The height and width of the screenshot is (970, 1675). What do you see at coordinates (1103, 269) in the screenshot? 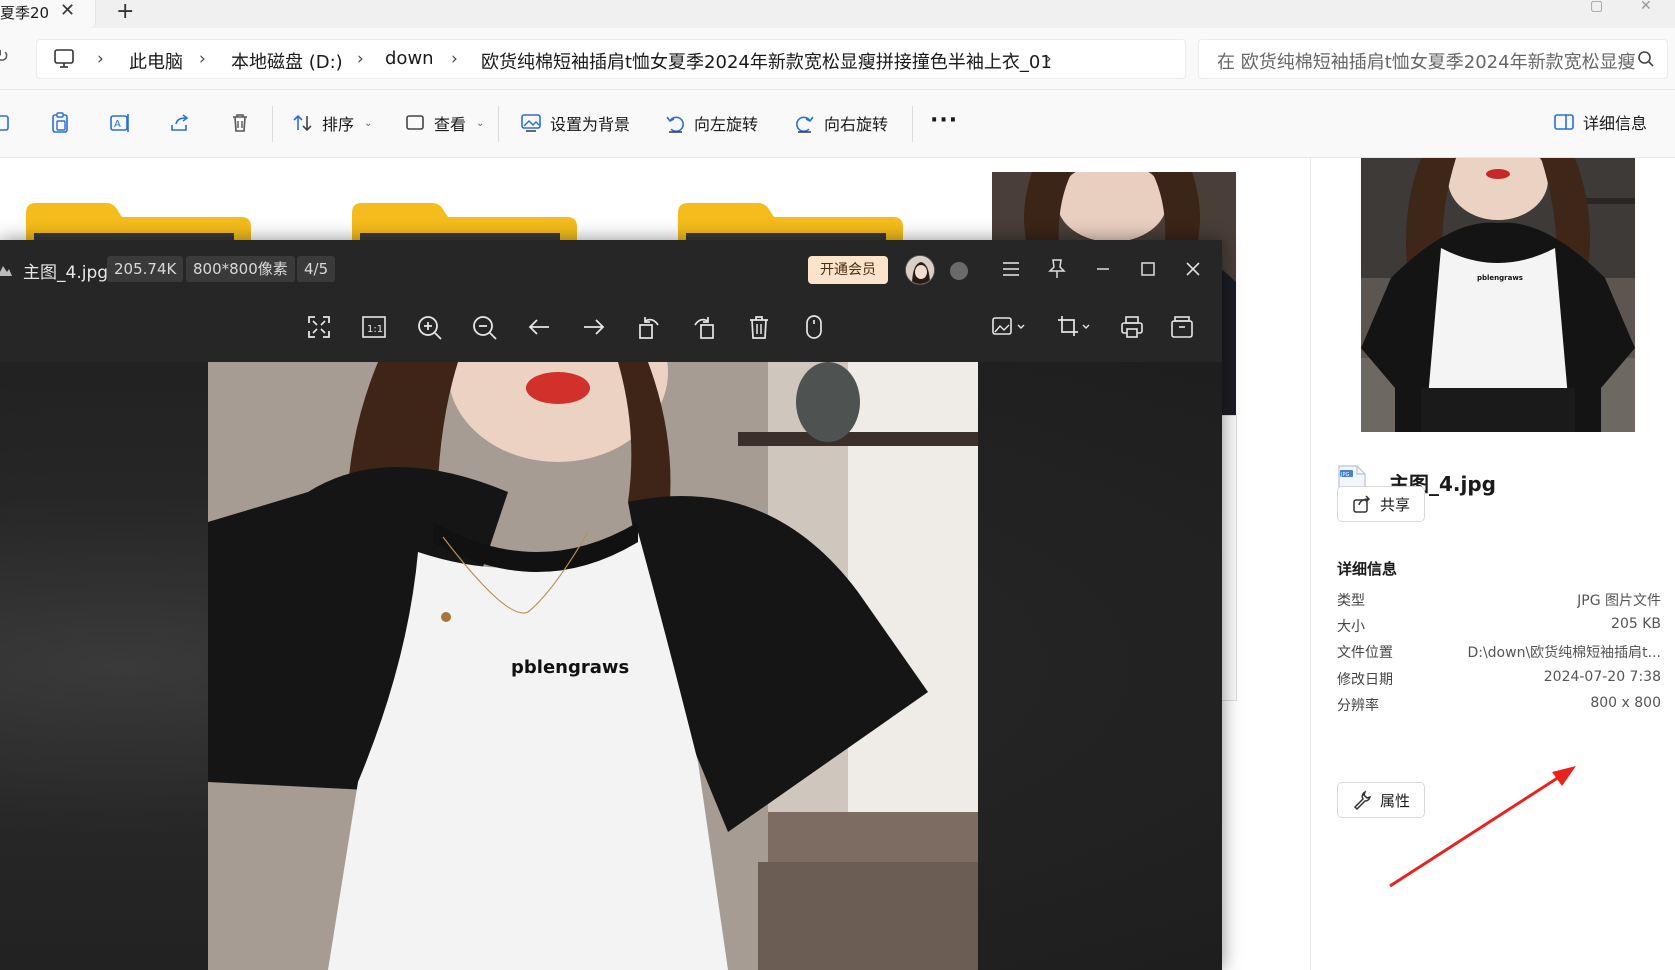
I see `minimize-icon` at bounding box center [1103, 269].